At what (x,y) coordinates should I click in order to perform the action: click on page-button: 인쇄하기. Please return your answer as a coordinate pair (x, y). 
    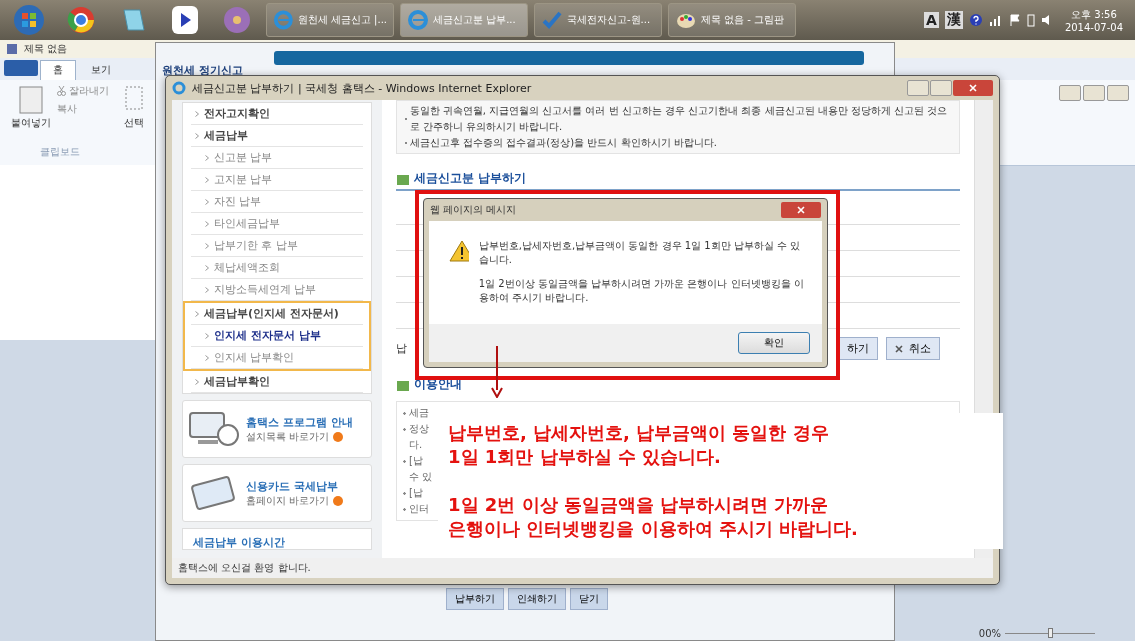
    Looking at the image, I should click on (537, 599).